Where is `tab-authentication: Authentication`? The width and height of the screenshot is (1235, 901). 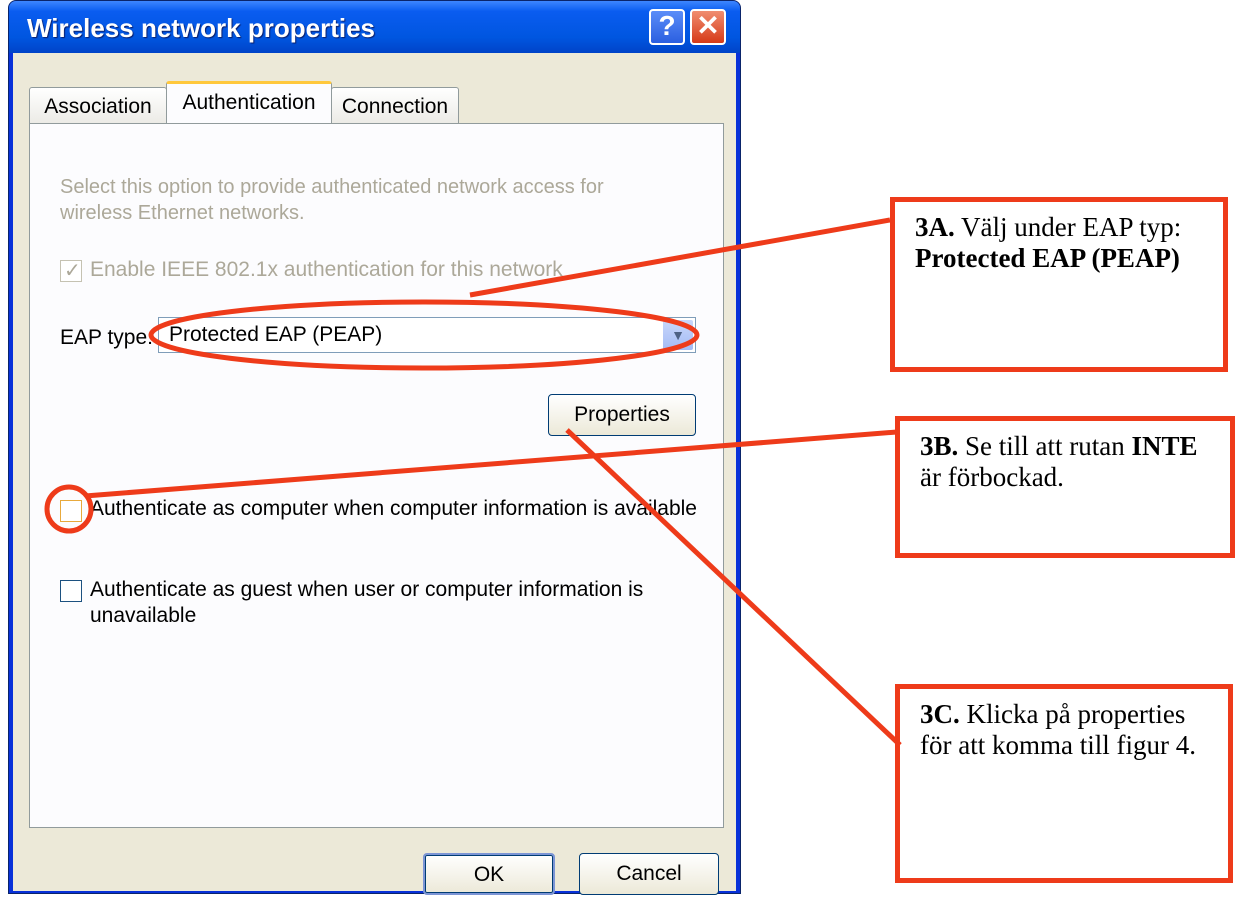 tab-authentication: Authentication is located at coordinates (249, 102).